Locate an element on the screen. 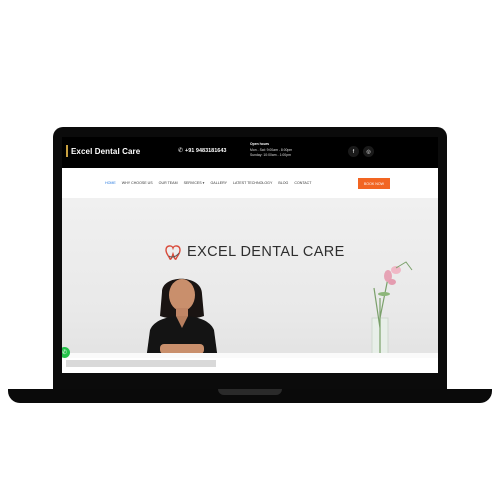 The width and height of the screenshot is (500, 500). hero-logo-text: EXCEL DENTAL CARE is located at coordinates (266, 252).